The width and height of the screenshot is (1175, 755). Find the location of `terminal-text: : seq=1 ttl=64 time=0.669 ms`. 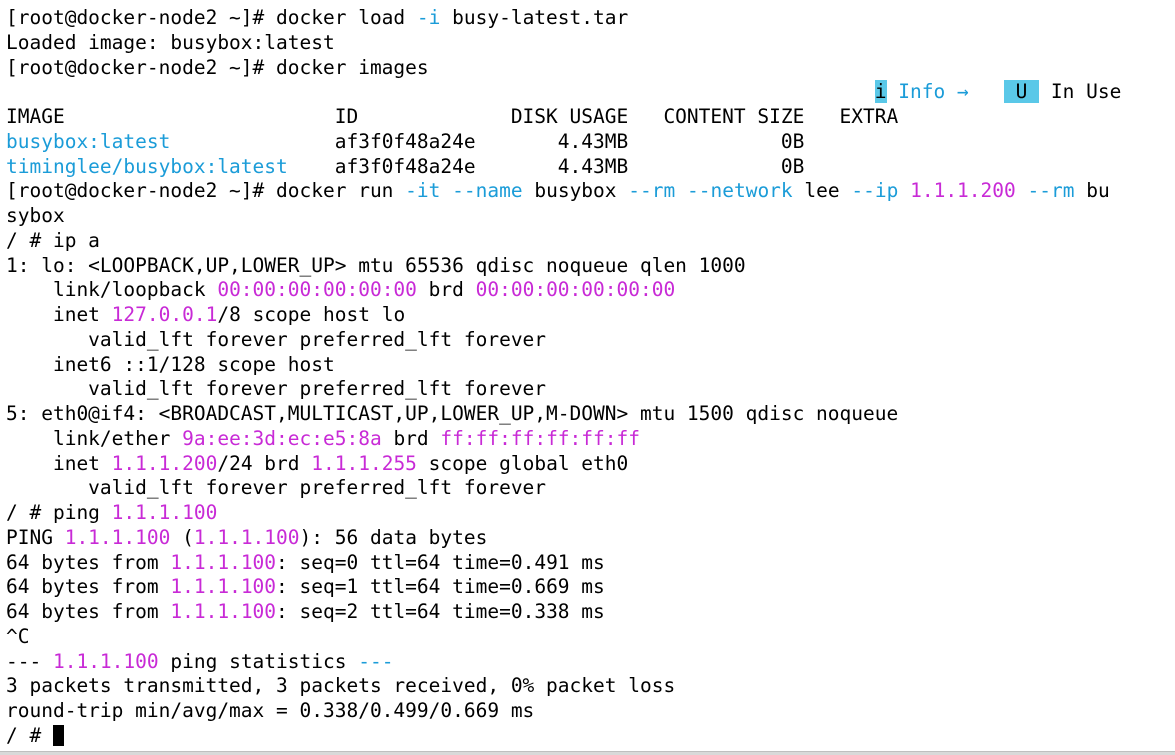

terminal-text: : seq=1 ttl=64 time=0.669 ms is located at coordinates (440, 587).